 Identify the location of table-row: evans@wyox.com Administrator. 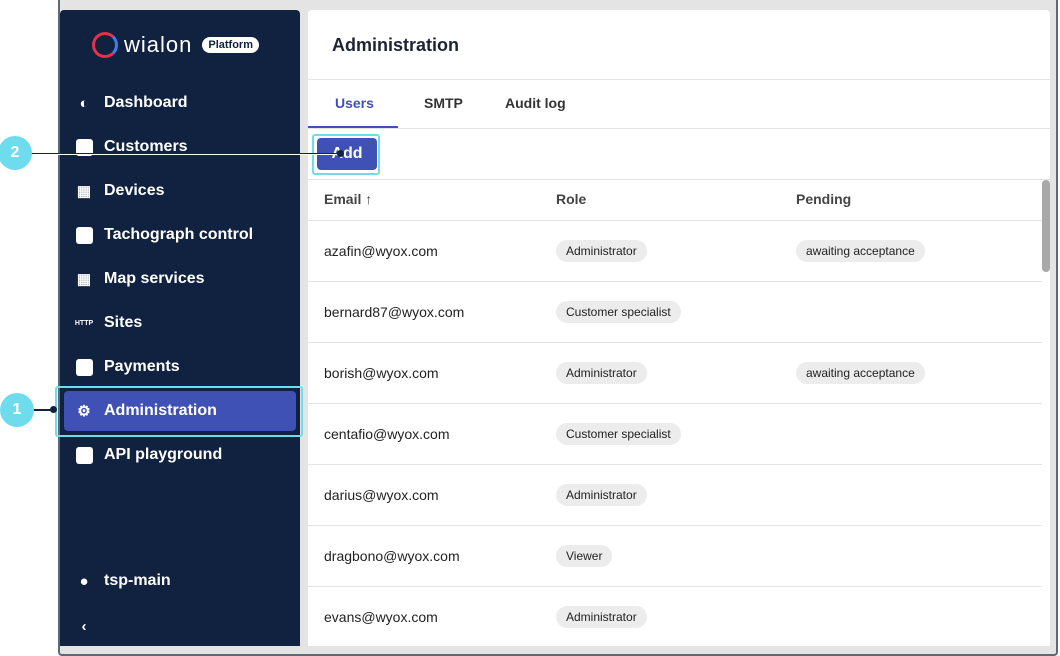
(675, 616).